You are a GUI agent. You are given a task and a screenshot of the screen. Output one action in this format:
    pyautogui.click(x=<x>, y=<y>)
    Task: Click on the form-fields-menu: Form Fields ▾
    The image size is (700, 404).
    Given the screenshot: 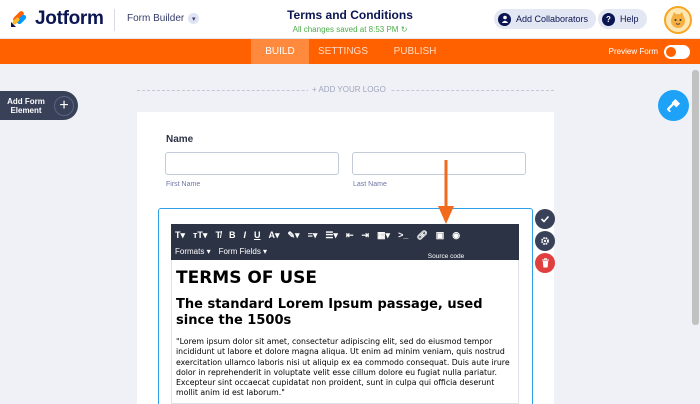 What is the action you would take?
    pyautogui.click(x=243, y=251)
    